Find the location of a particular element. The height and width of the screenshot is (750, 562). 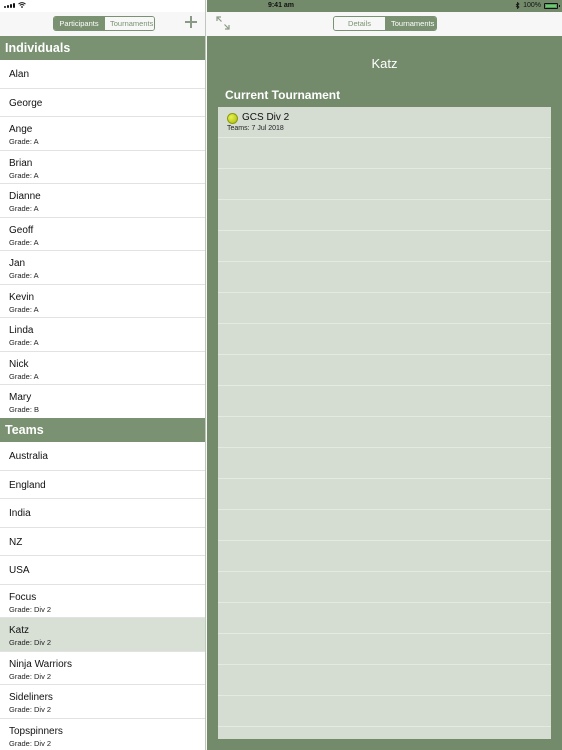

row-title: Ninja Warriors is located at coordinates (40, 664).